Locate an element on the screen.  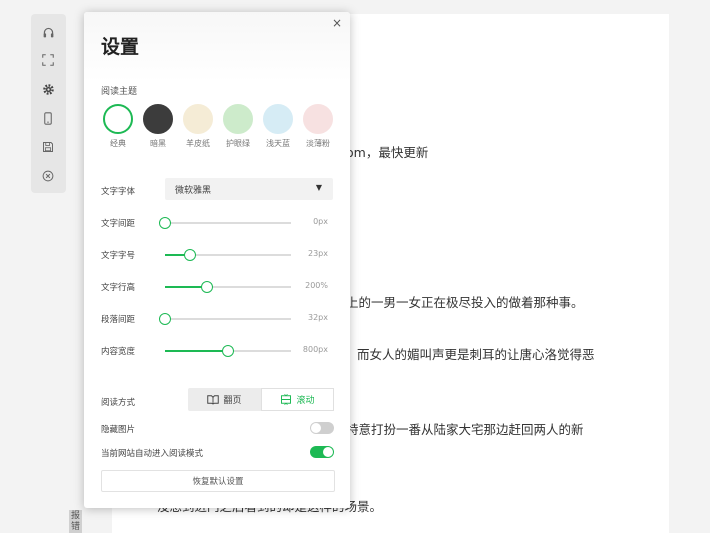
reader-line: om，最快更新 is located at coordinates (387, 152).